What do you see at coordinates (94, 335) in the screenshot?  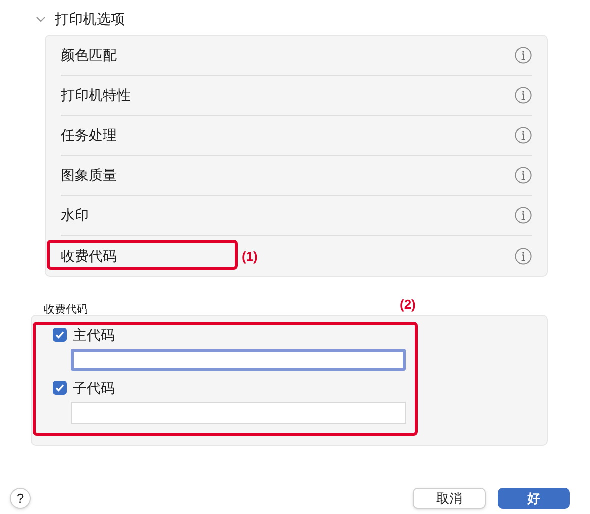 I see `checkbox-label: 主代码` at bounding box center [94, 335].